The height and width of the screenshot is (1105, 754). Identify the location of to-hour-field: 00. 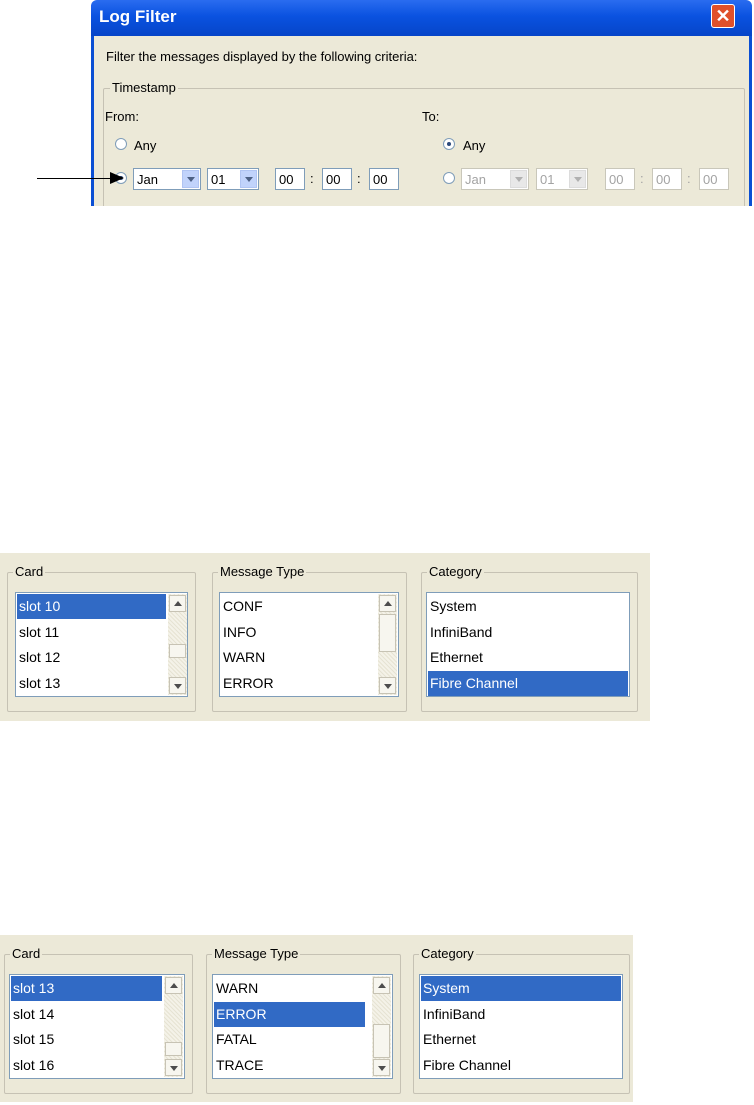
(620, 179).